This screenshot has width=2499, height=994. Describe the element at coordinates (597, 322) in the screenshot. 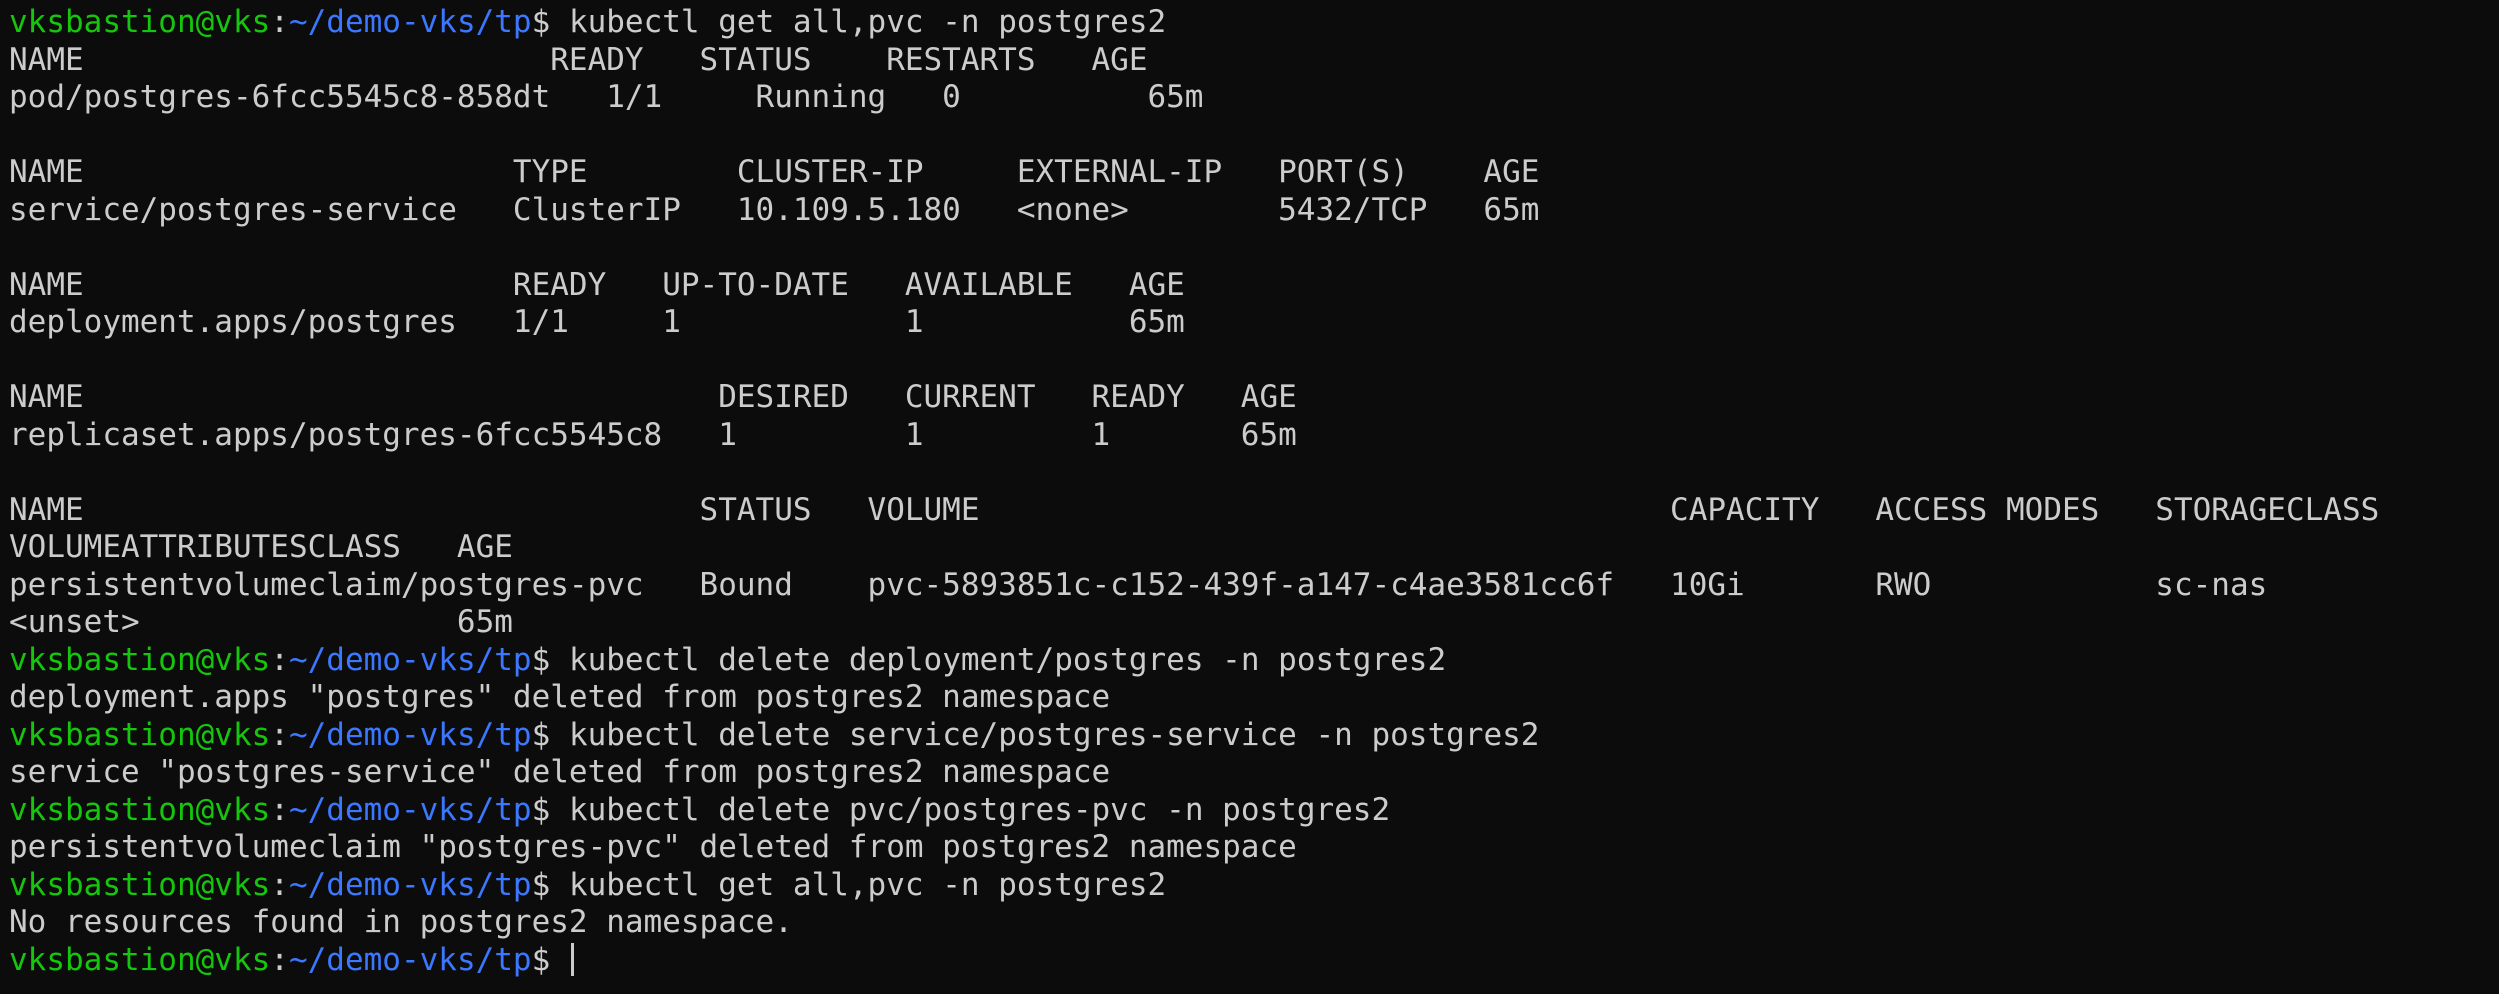

I see `output-line: deployment.apps/postgres 1/1 1 1 65m` at that location.